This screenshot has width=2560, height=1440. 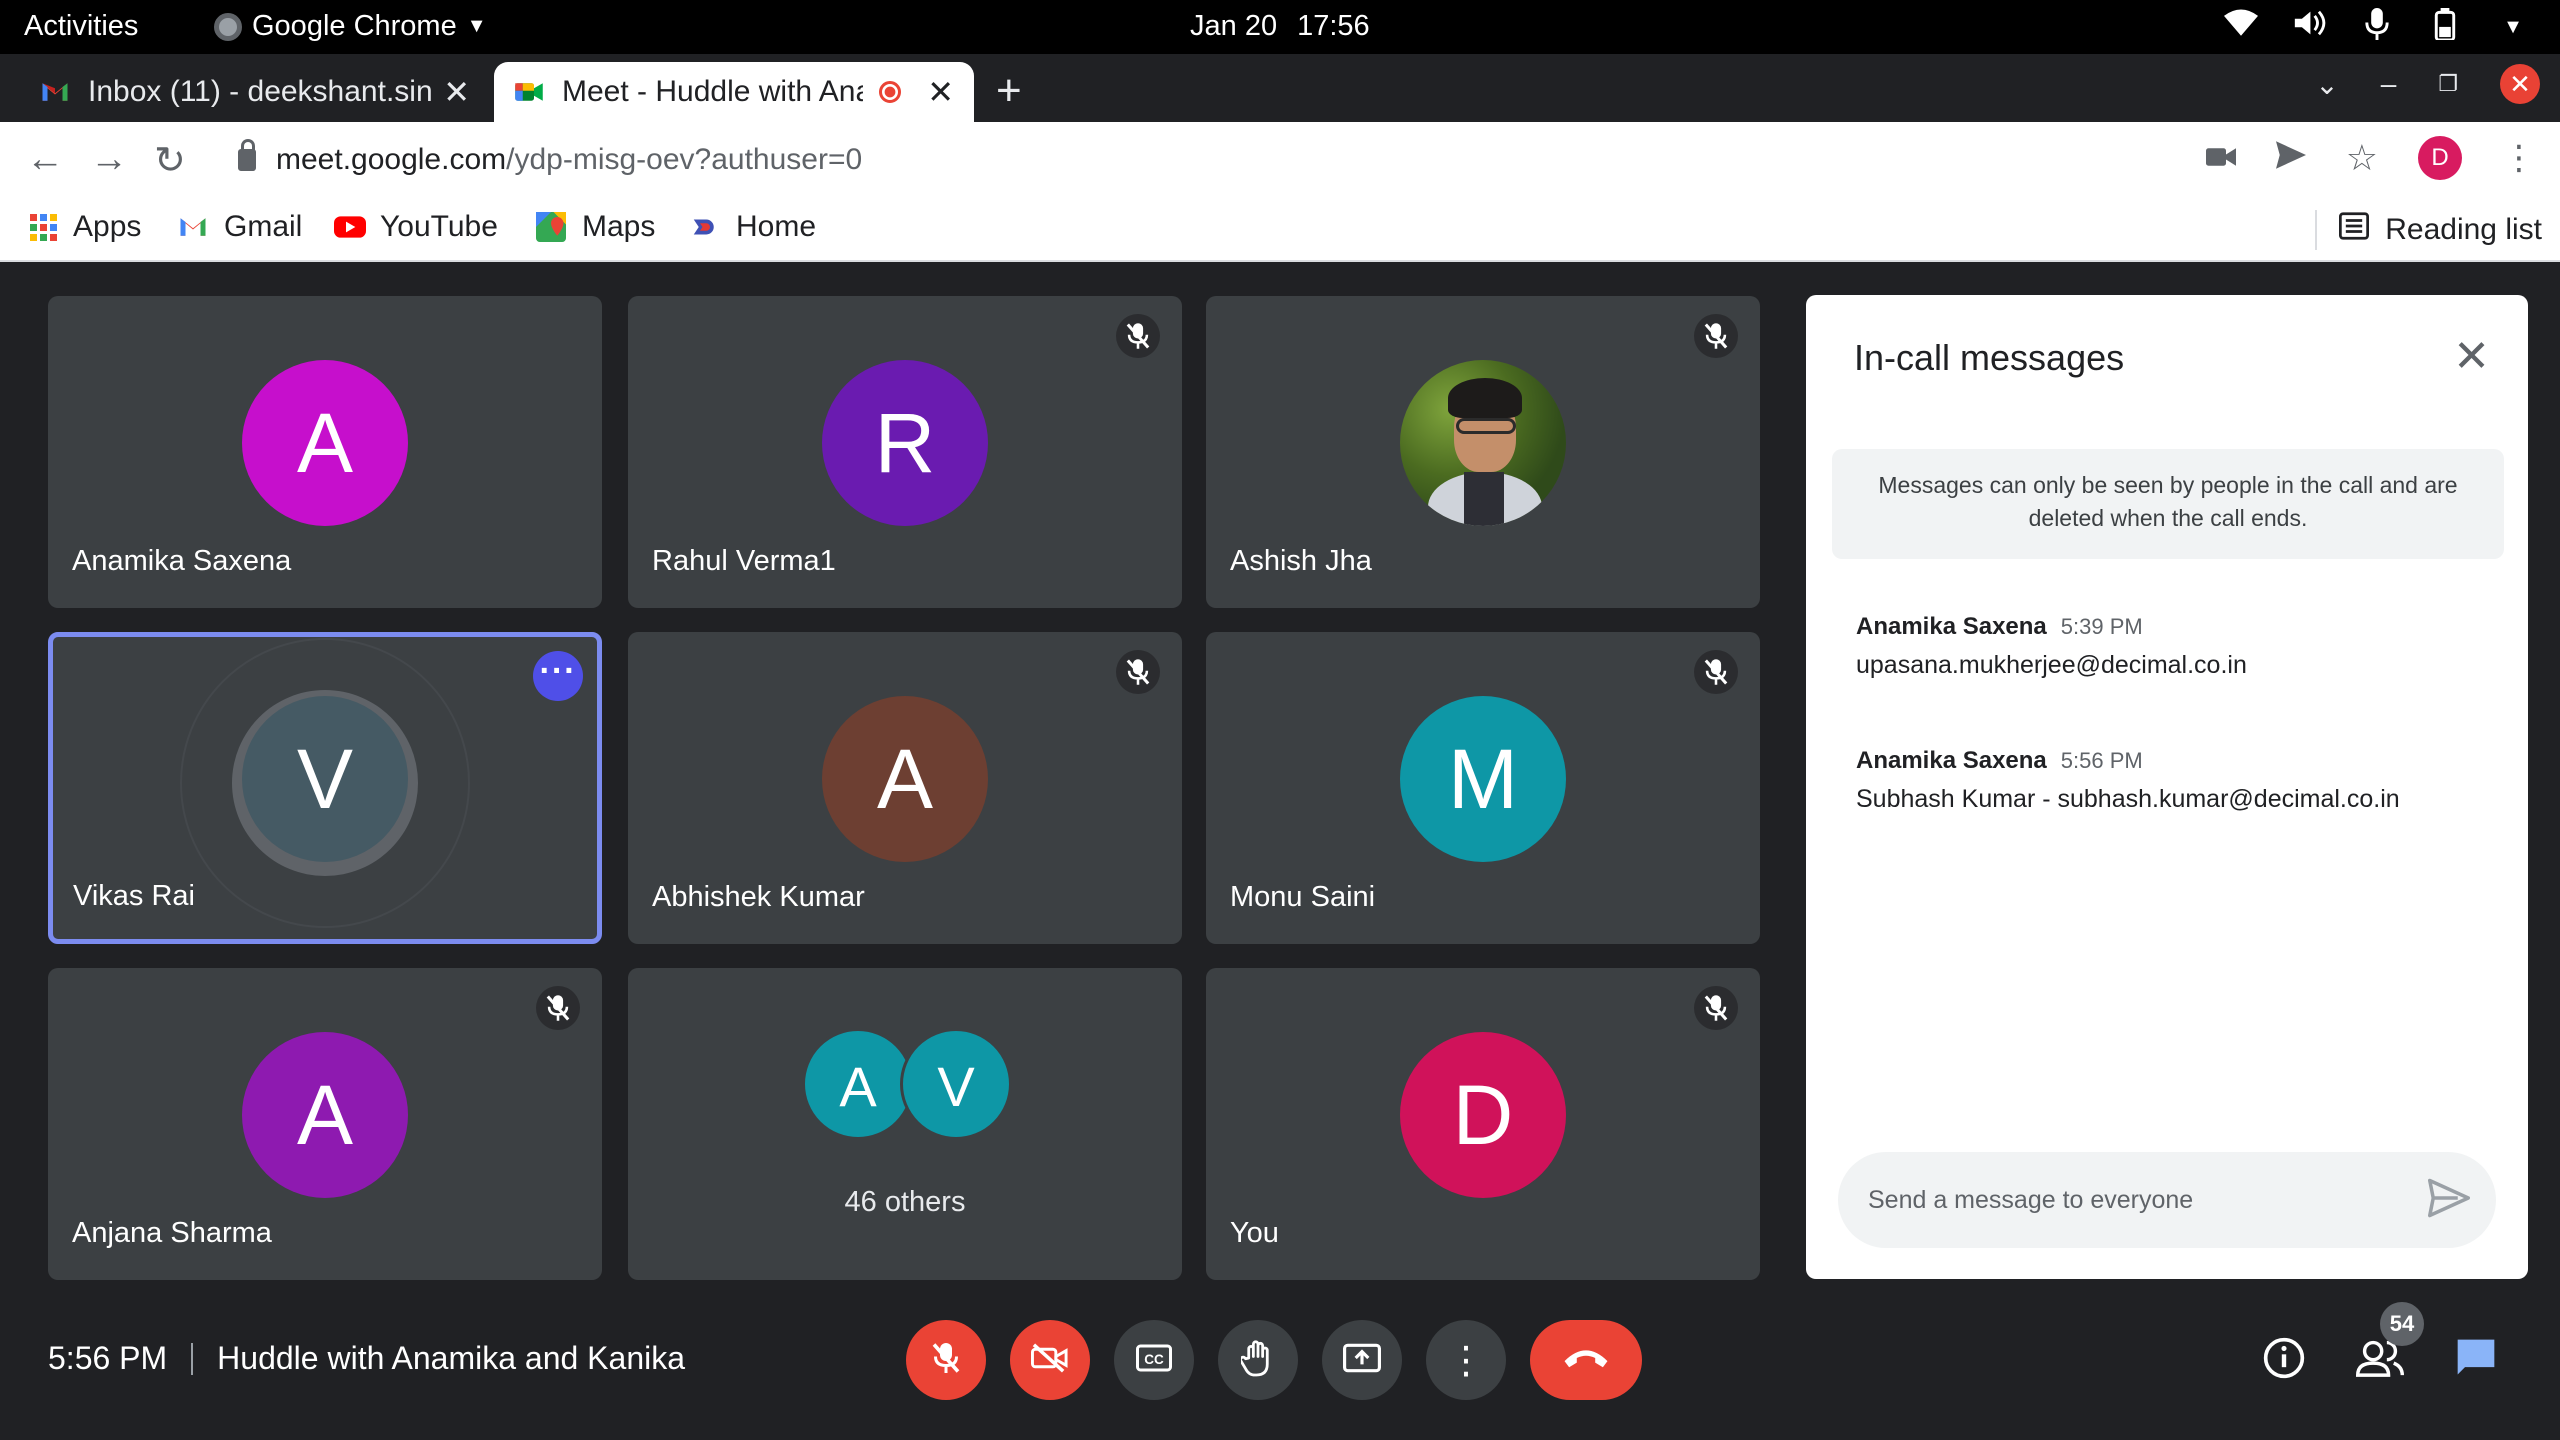 I want to click on restore-icon: ❐, so click(x=2448, y=84).